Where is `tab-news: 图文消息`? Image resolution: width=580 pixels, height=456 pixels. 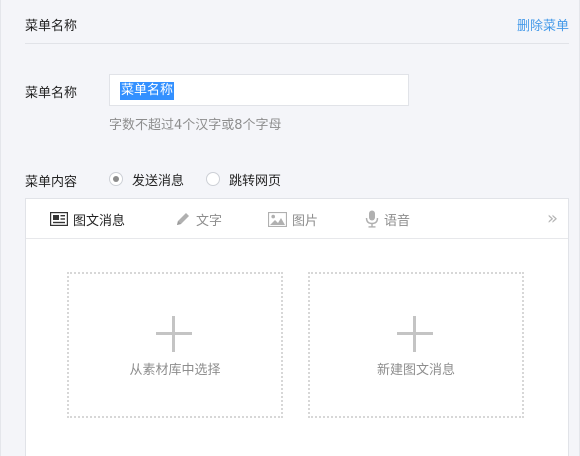 tab-news: 图文消息 is located at coordinates (87, 219).